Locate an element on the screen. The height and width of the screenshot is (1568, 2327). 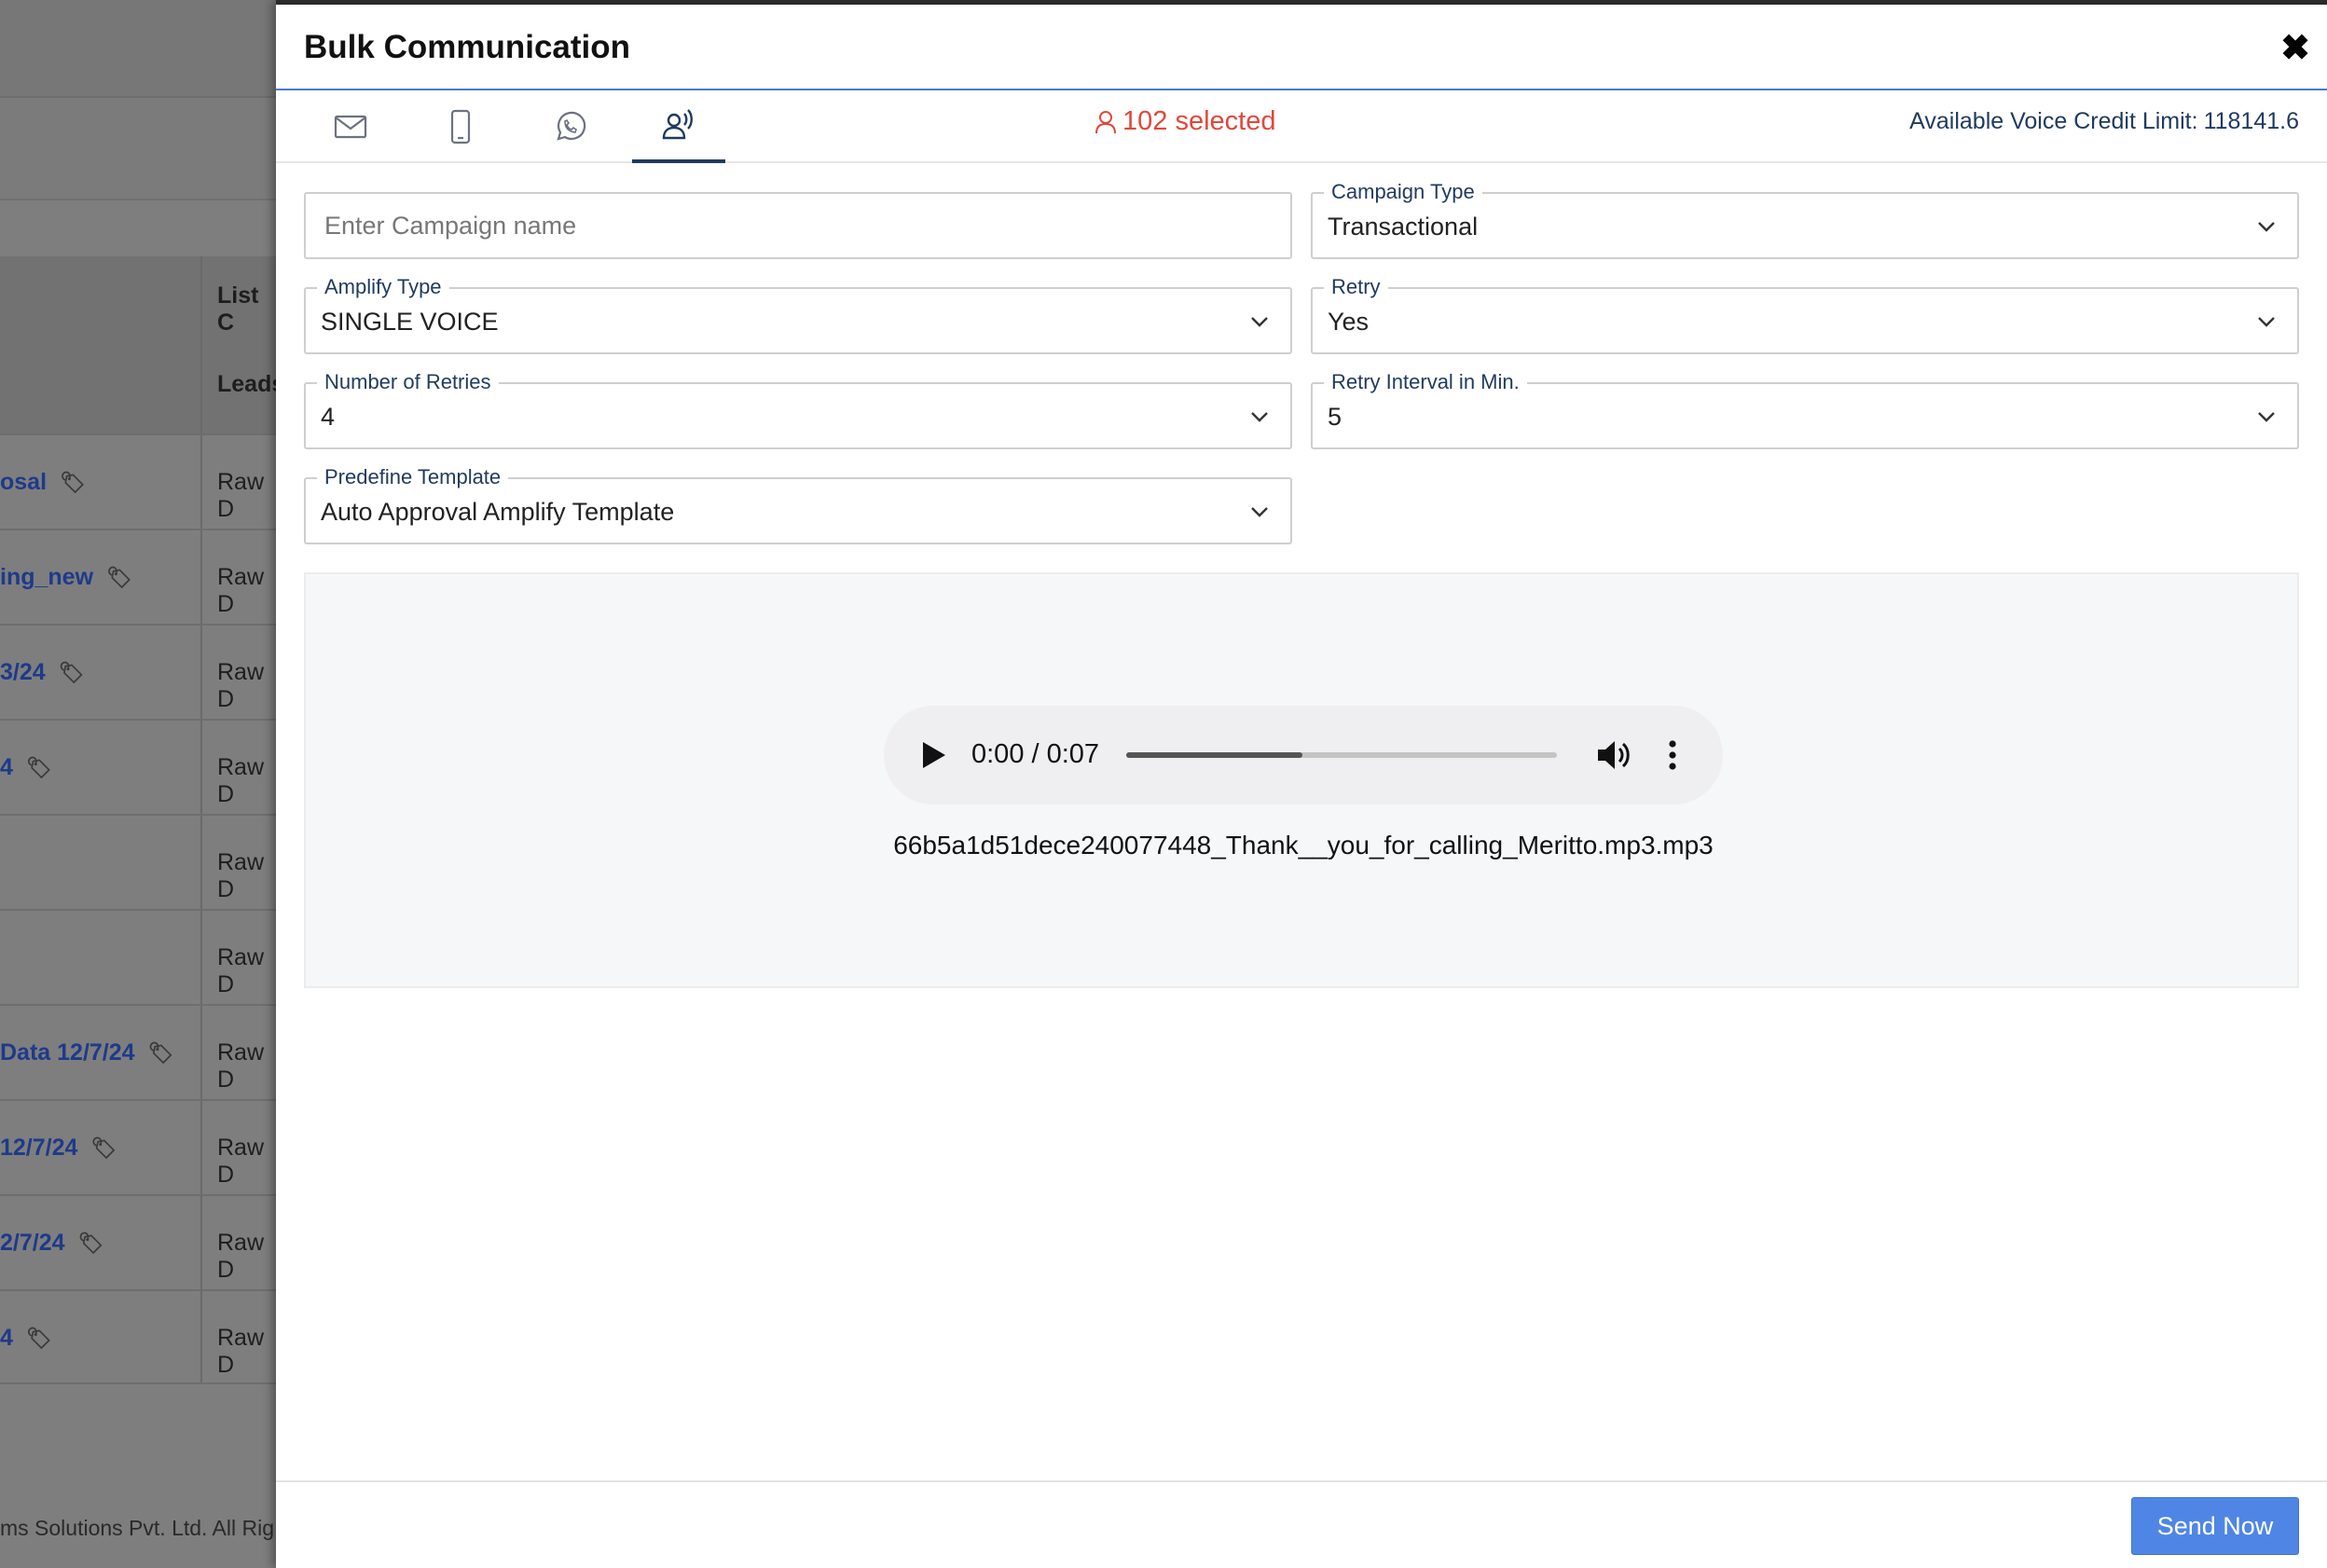
tab-voice is located at coordinates (678, 126).